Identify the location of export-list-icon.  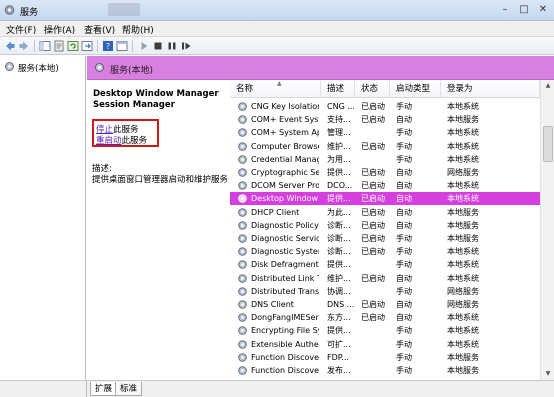
(87, 46).